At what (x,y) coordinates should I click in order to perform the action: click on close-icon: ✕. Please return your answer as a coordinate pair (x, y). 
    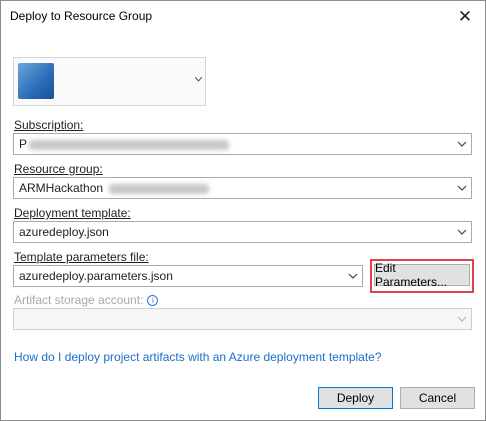
    Looking at the image, I should click on (465, 16).